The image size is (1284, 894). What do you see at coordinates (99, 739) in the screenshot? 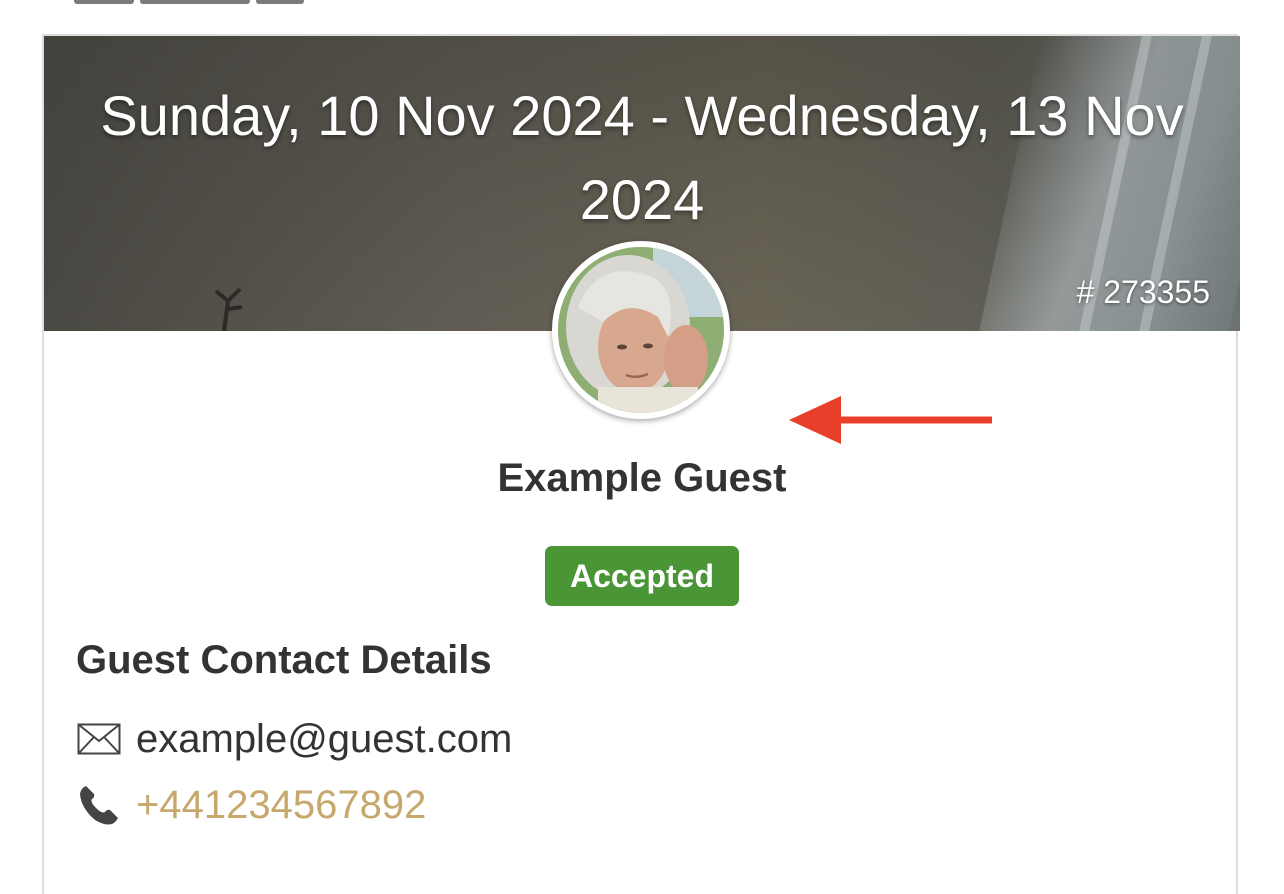
I see `envelope-icon` at bounding box center [99, 739].